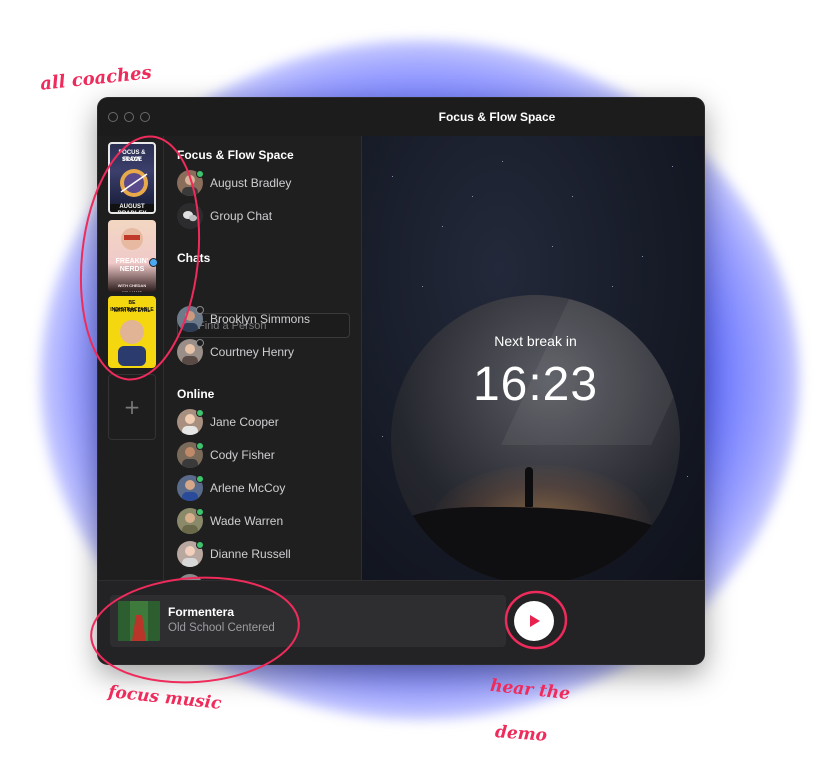 The image size is (828, 762). I want to click on online-item-jane-cooper: Jane Cooper, so click(267, 422).